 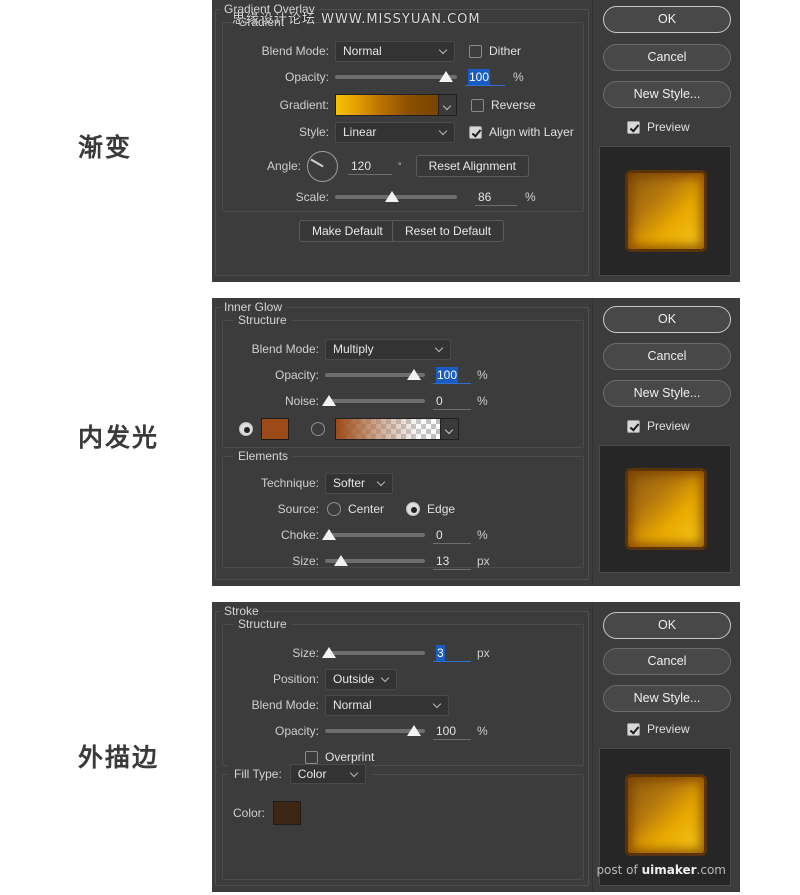 What do you see at coordinates (477, 105) in the screenshot?
I see `reverse-checkbox` at bounding box center [477, 105].